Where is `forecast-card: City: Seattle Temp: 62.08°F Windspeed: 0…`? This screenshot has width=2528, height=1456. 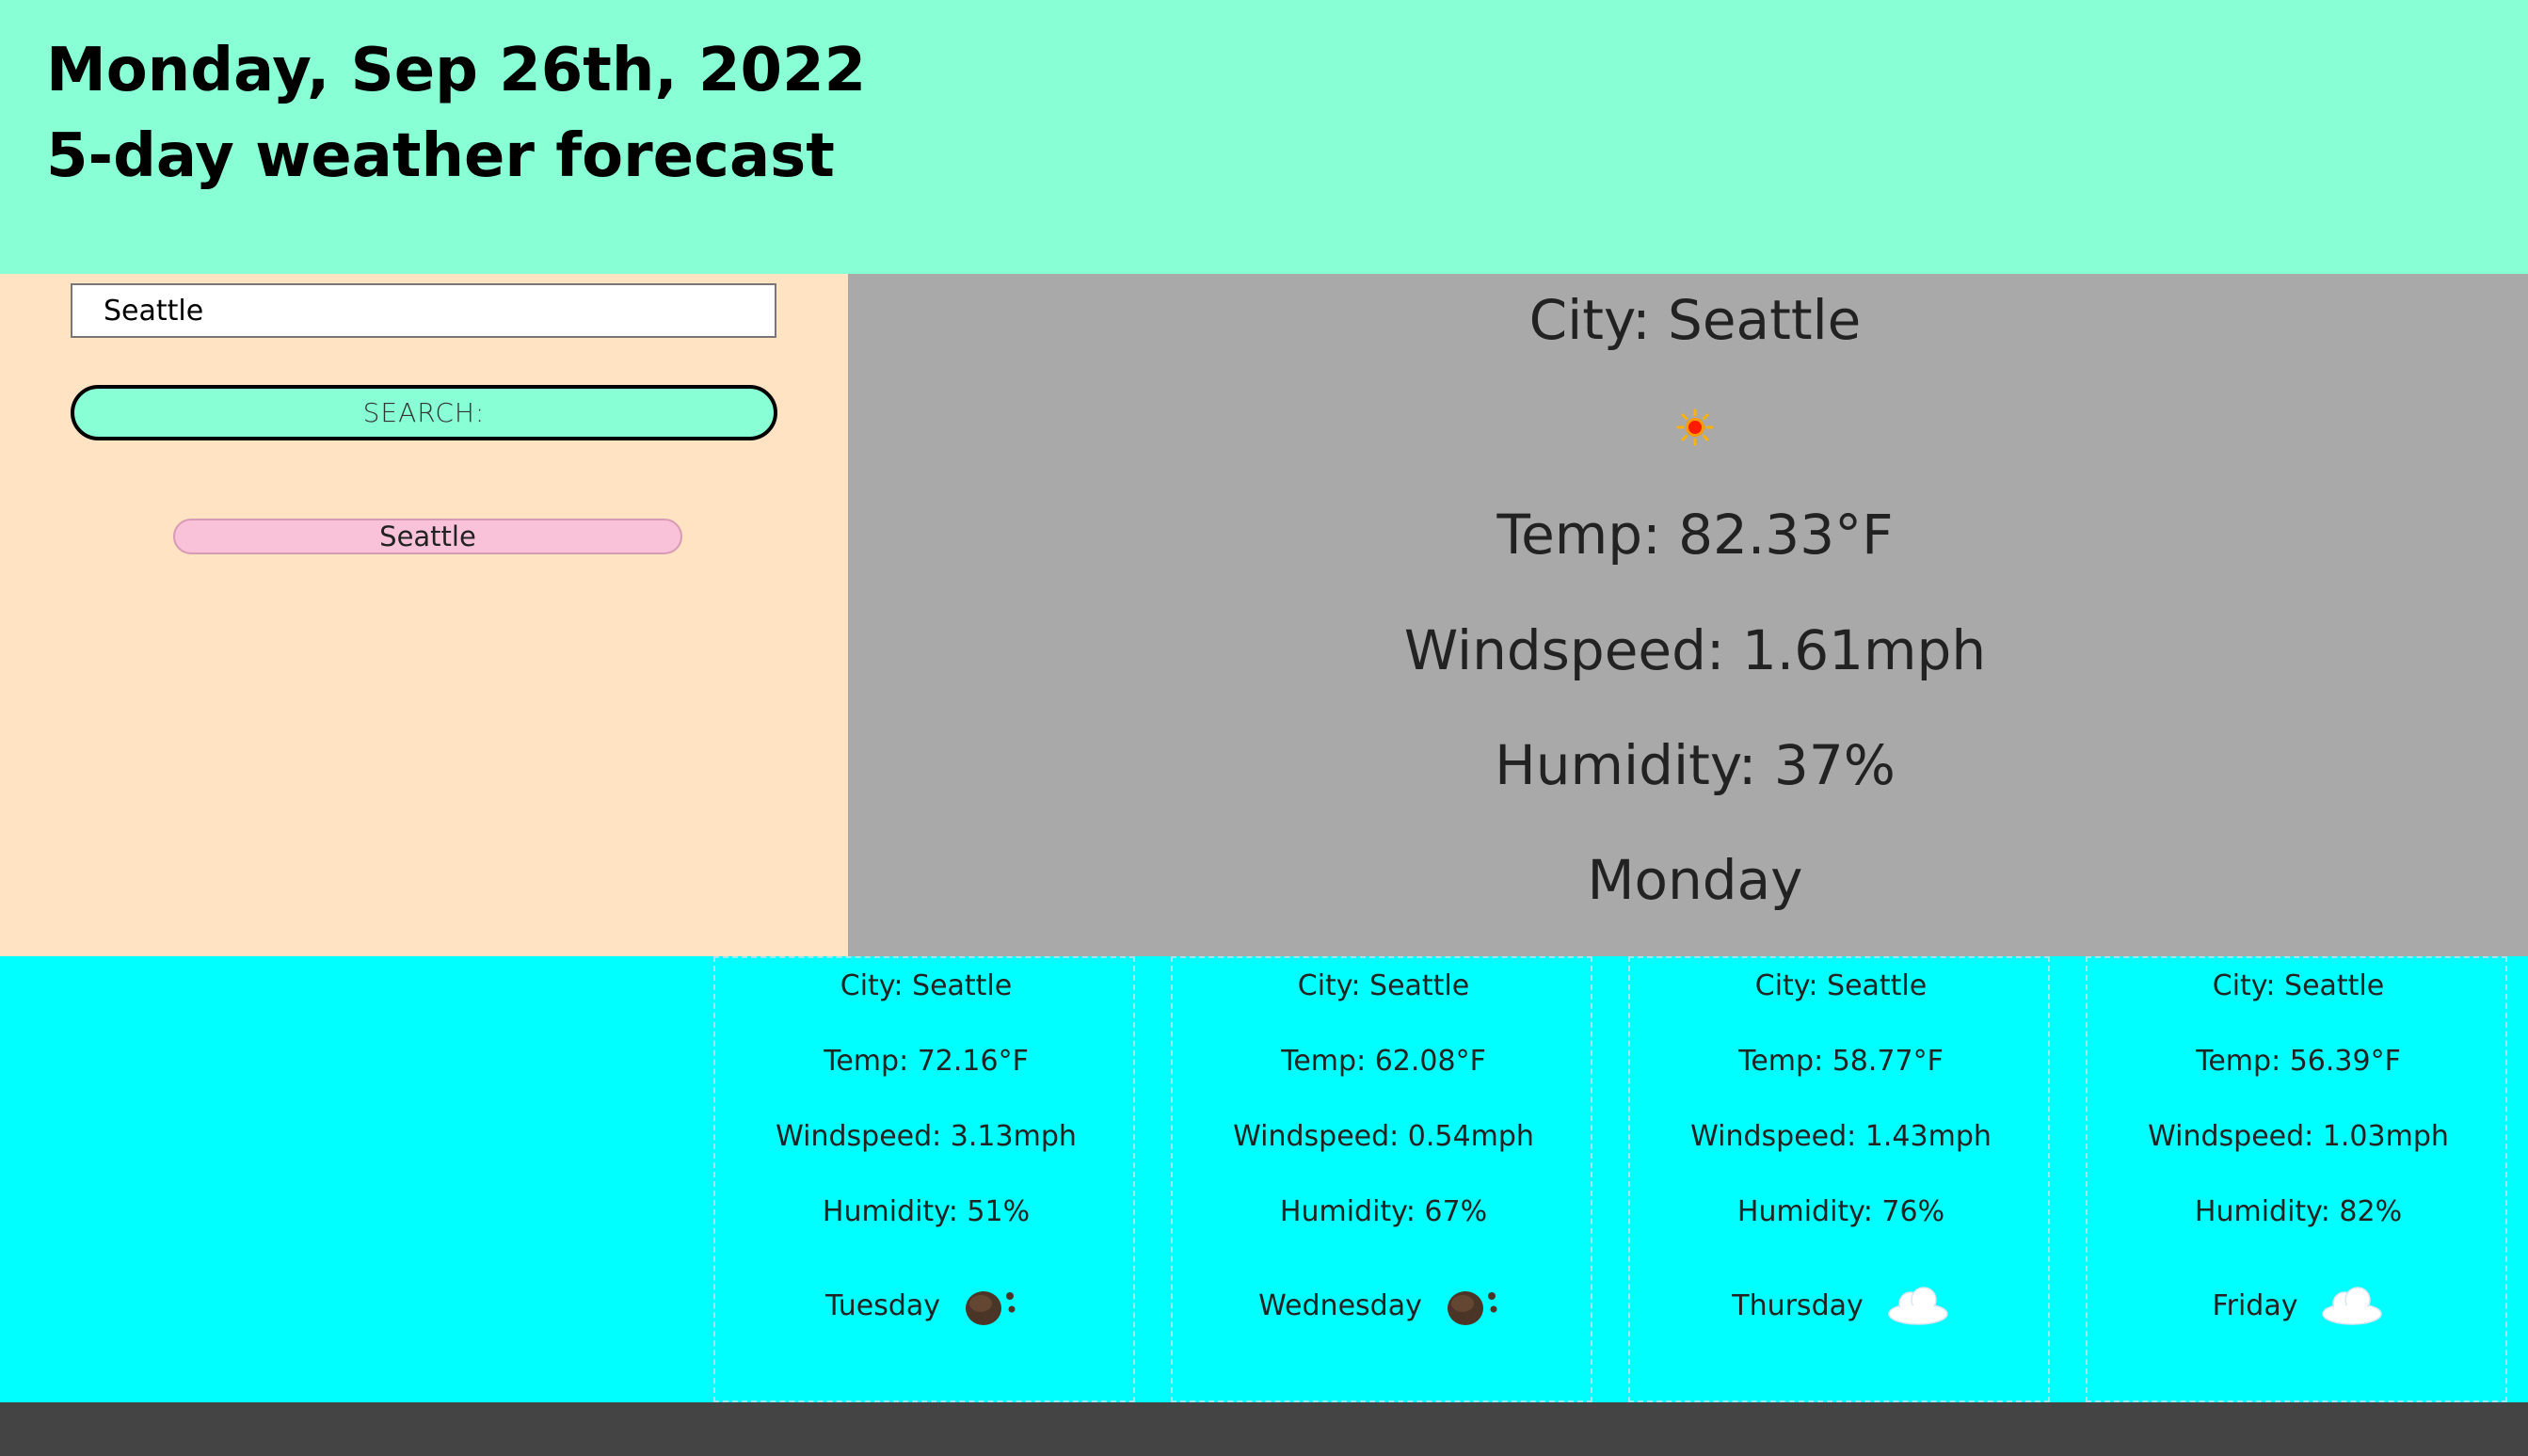 forecast-card: City: Seattle Temp: 62.08°F Windspeed: 0… is located at coordinates (1381, 1179).